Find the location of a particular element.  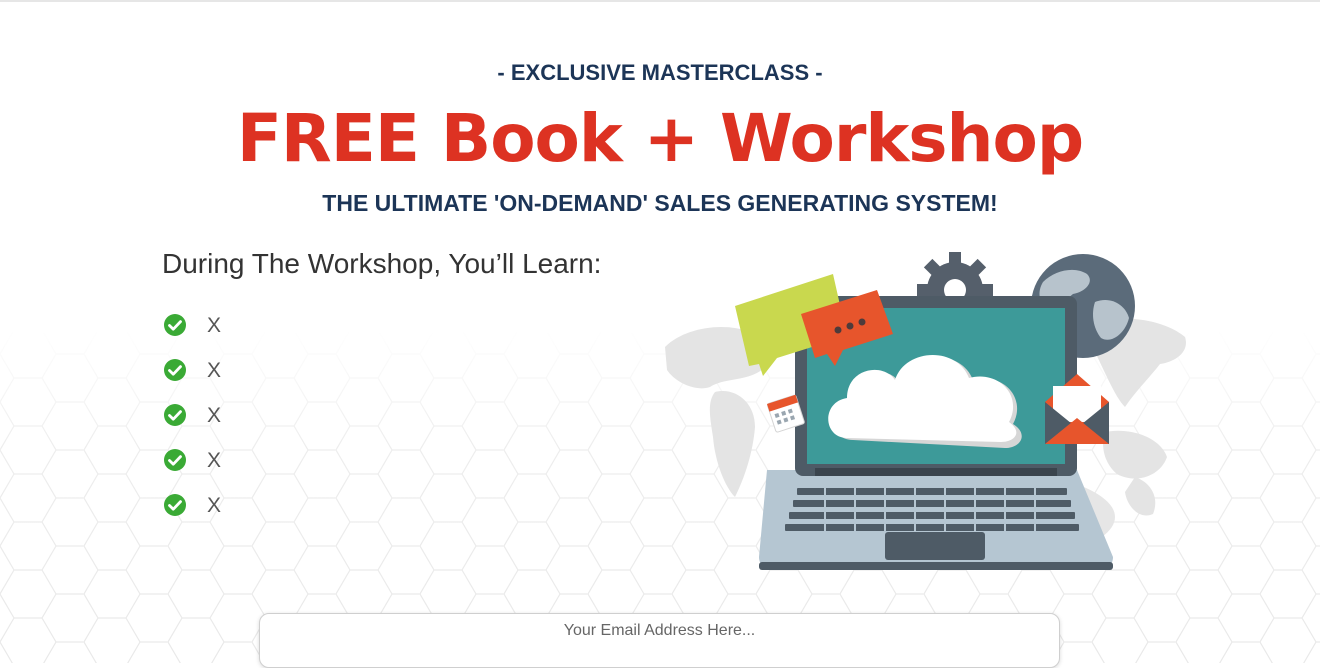

top-border is located at coordinates (660, 1).